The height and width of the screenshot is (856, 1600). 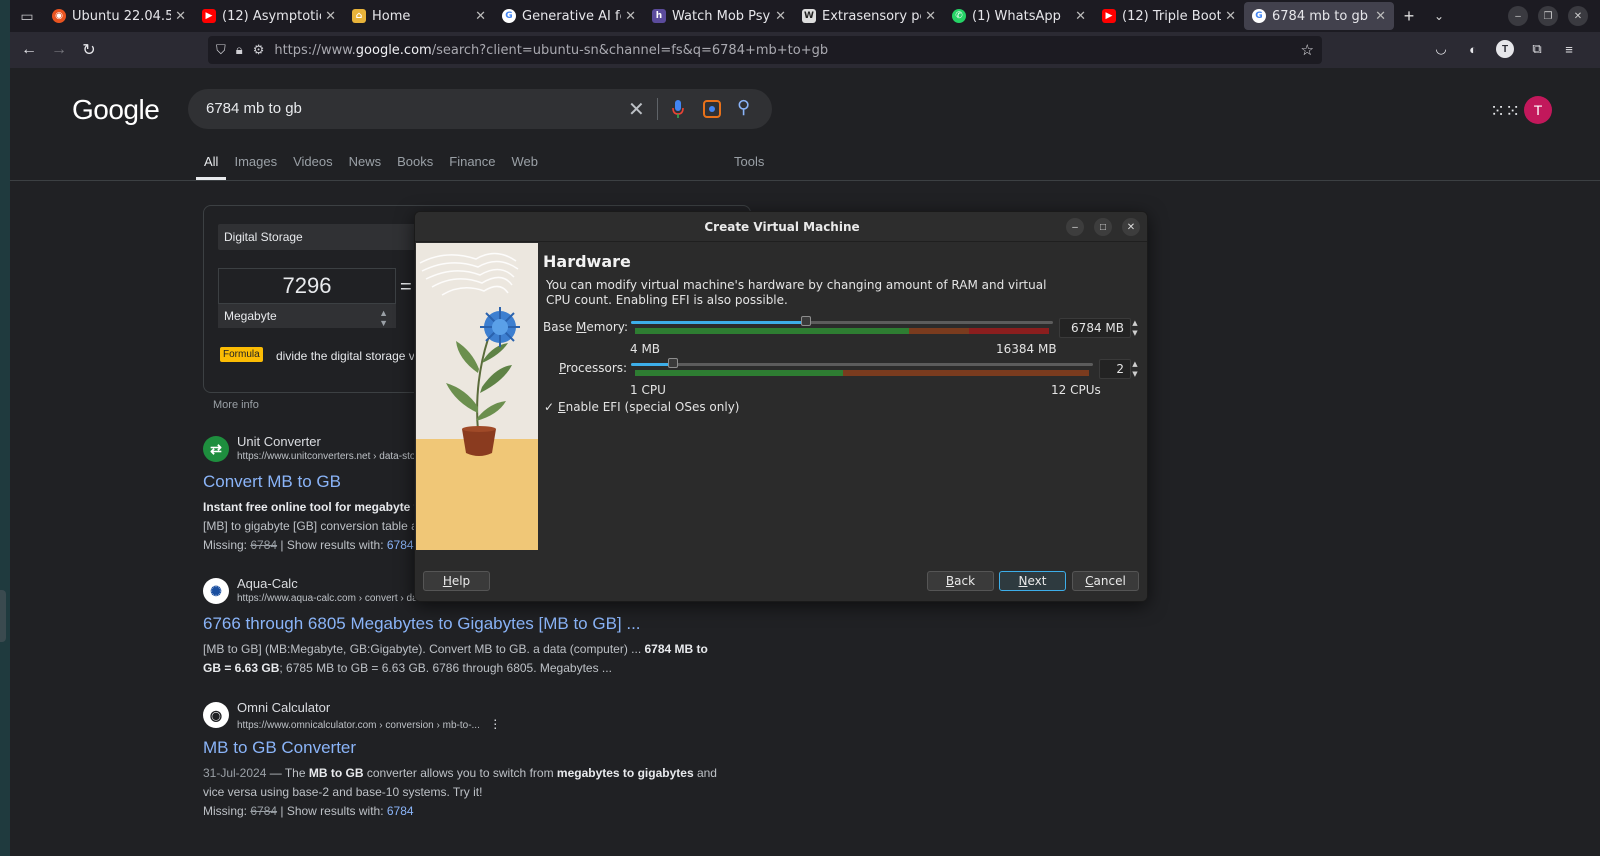 I want to click on clear-icon: ✕, so click(x=636, y=109).